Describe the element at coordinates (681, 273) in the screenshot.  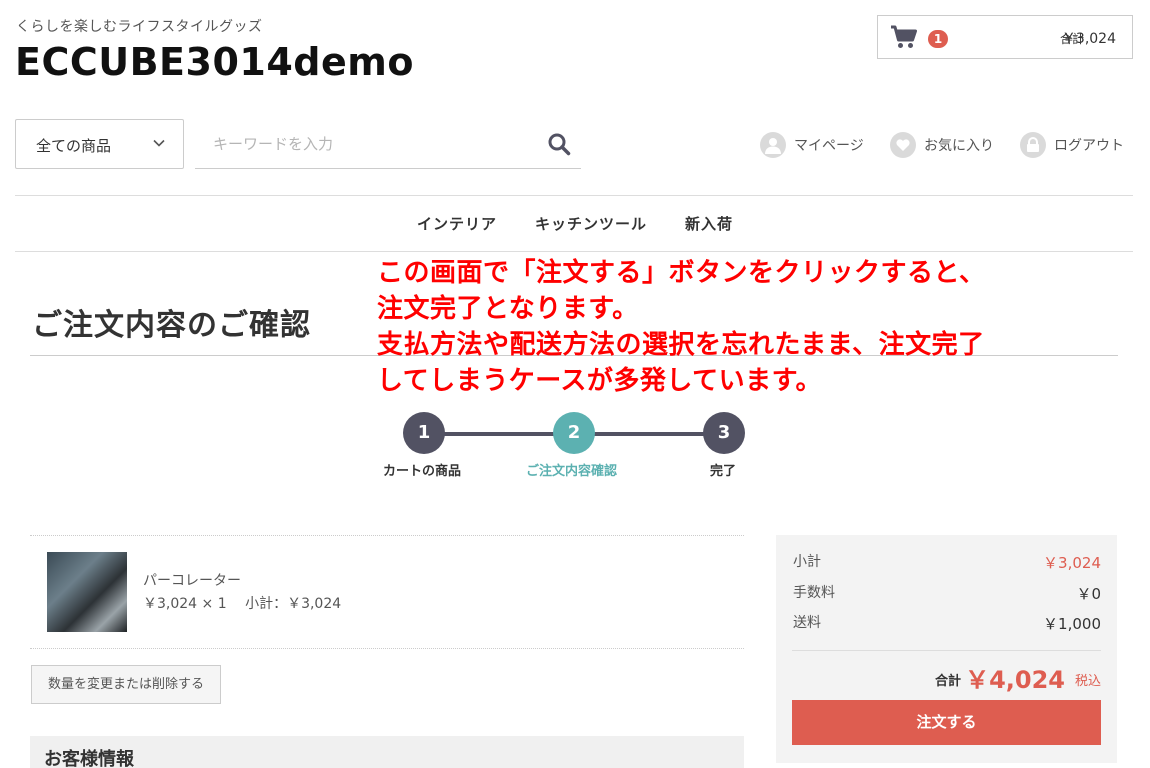
I see `annotation-line: この画面で「注文する」ボタンをクリックすると、` at that location.